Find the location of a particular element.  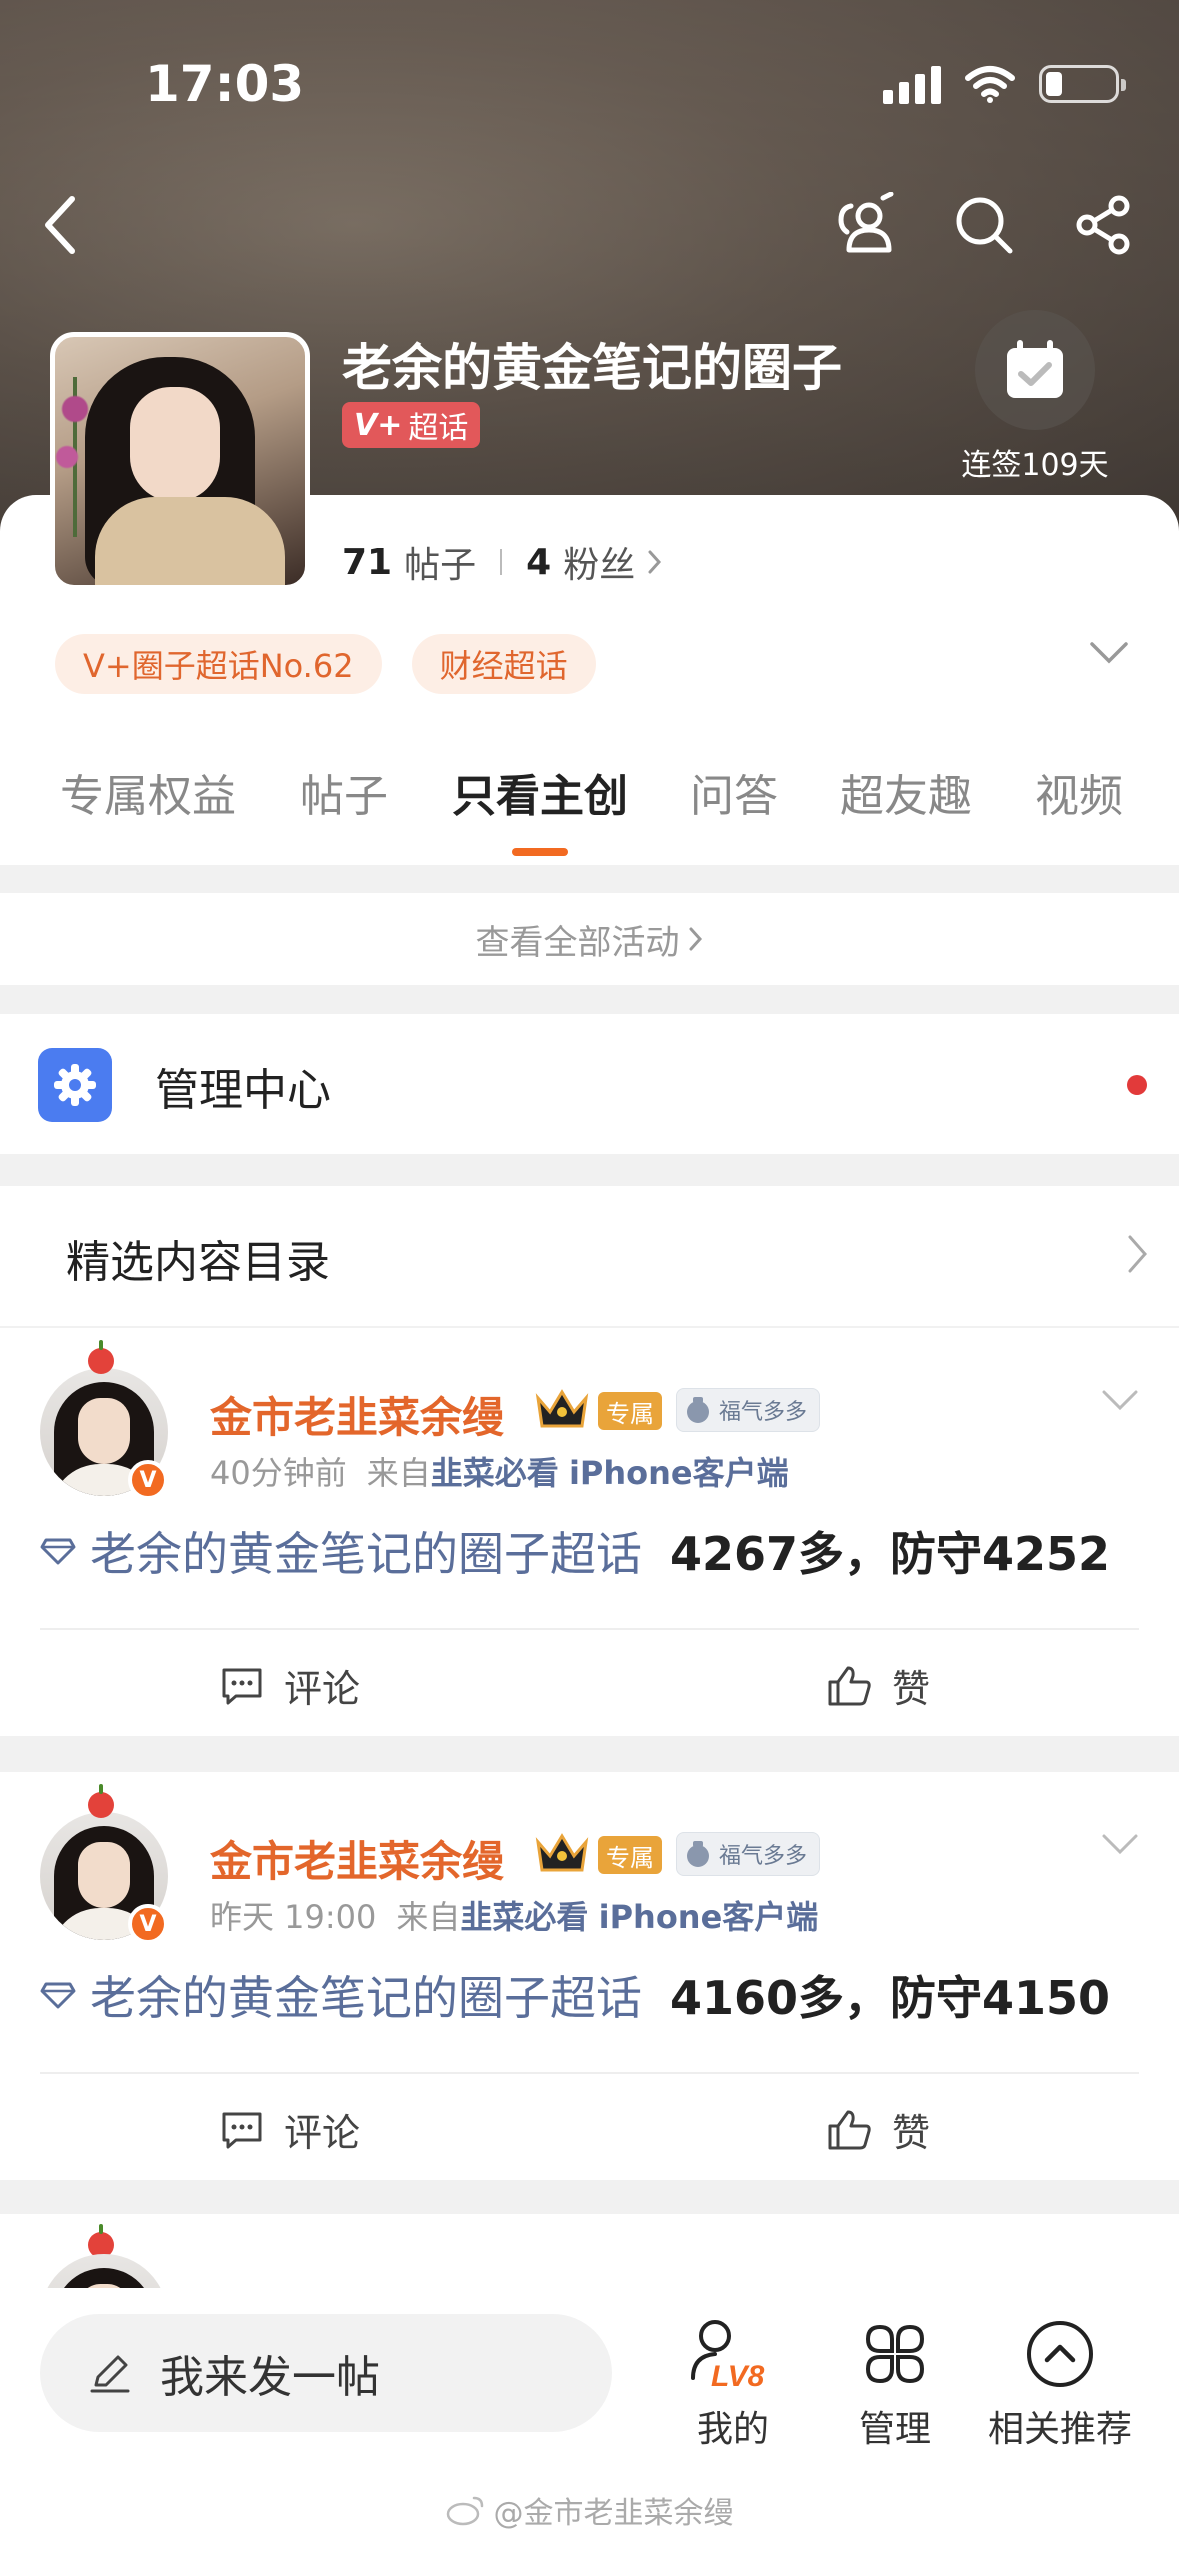

search-icon is located at coordinates (984, 225).